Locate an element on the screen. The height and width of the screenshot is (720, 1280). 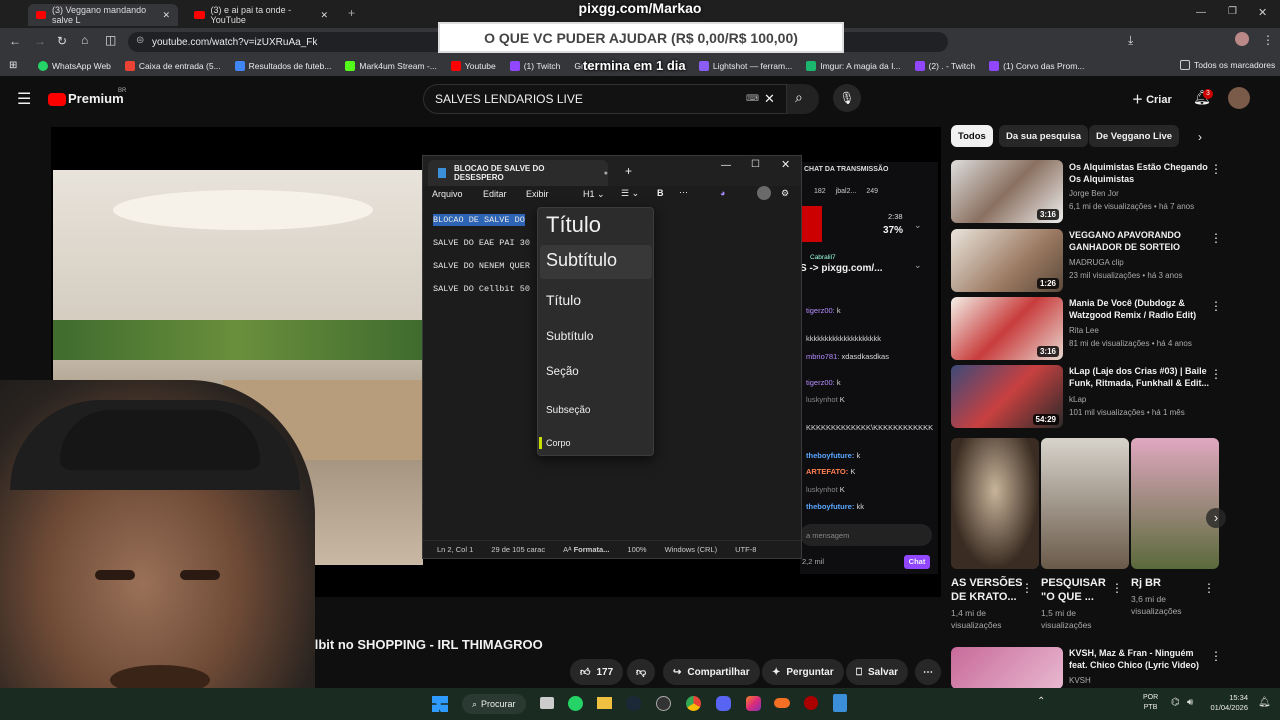
clock: 15:34 01/04/2026 is located at coordinates (1228, 703).